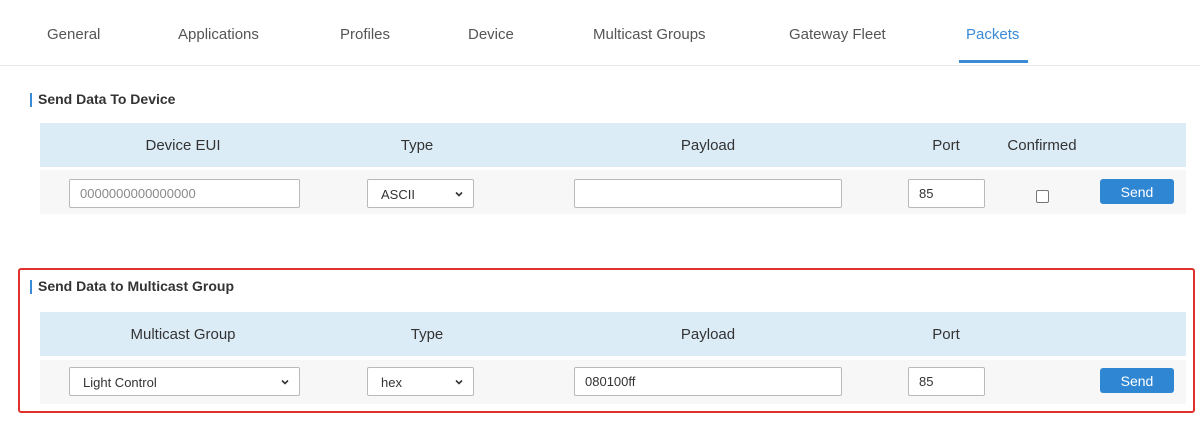 This screenshot has width=1200, height=427. Describe the element at coordinates (1042, 145) in the screenshot. I see `column-header-confirmed: Confirmed` at that location.